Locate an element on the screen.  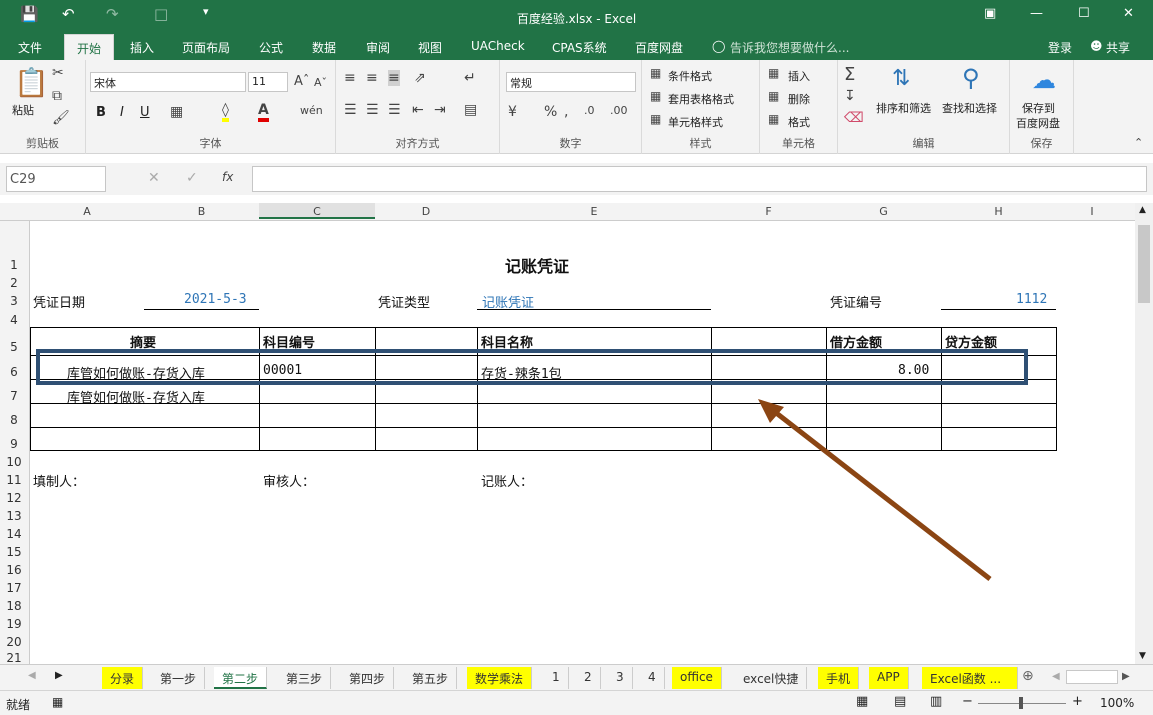
sheet-tab: 3 is located at coordinates (620, 678).